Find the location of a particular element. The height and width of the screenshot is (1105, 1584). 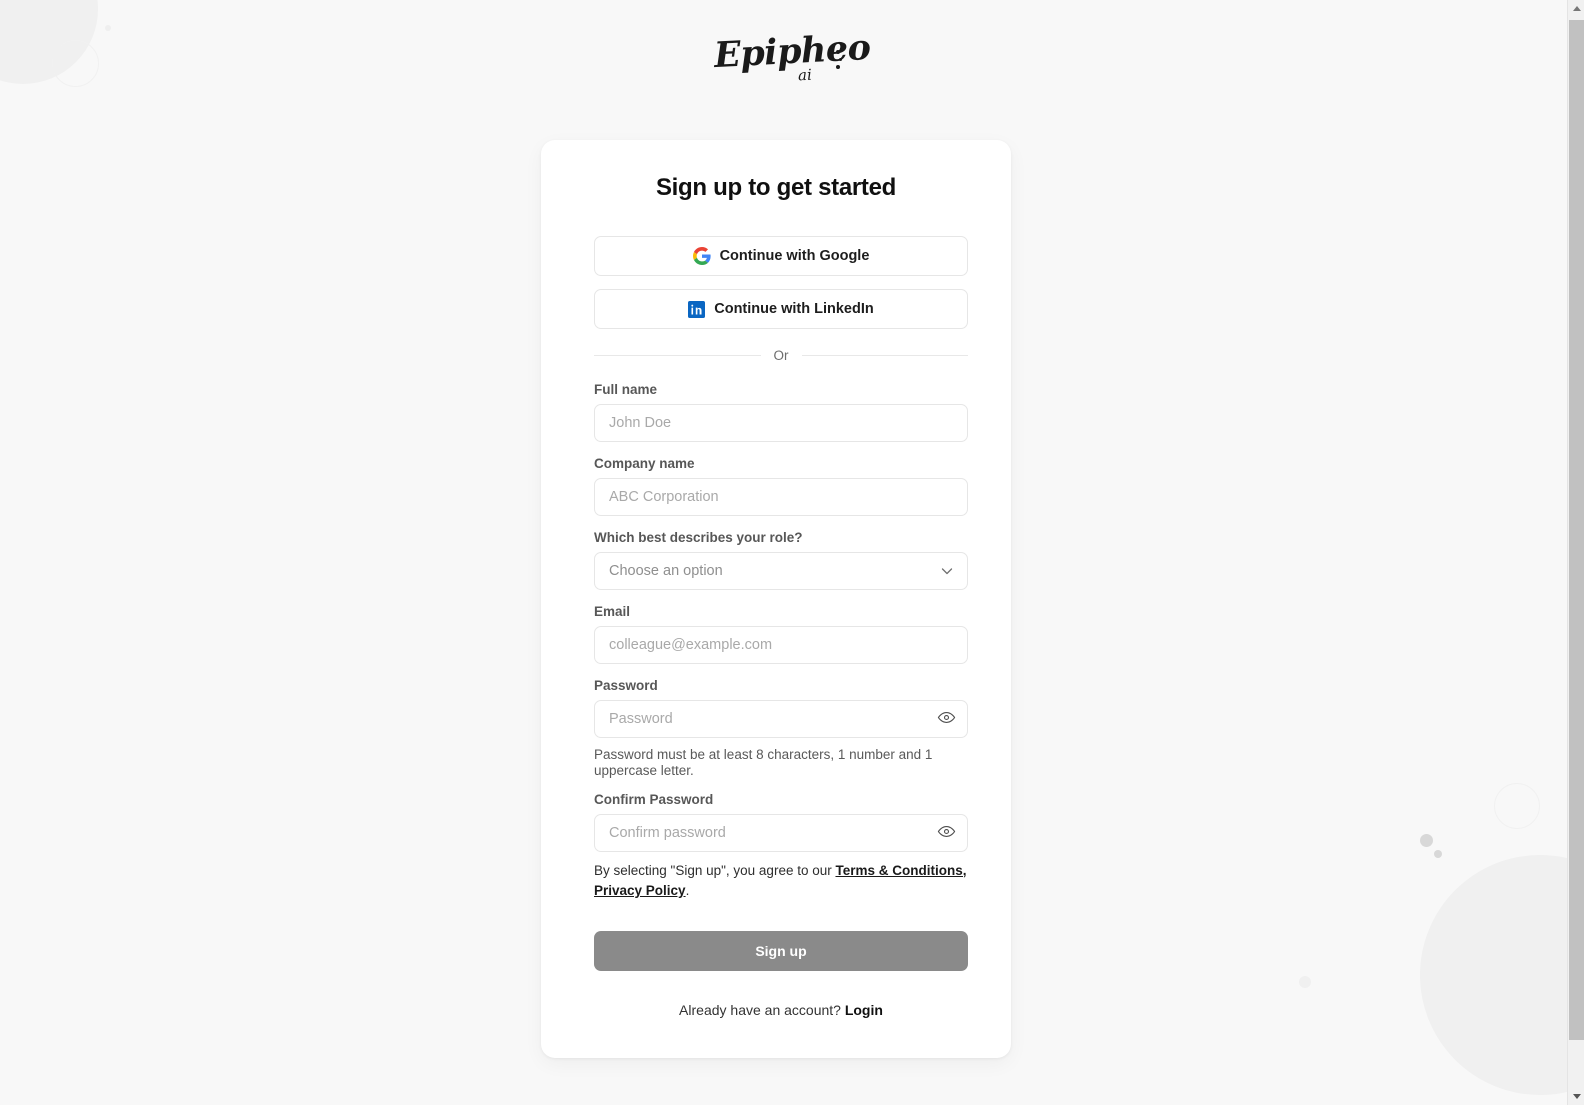

vertical-scrollbar is located at coordinates (1575, 552).